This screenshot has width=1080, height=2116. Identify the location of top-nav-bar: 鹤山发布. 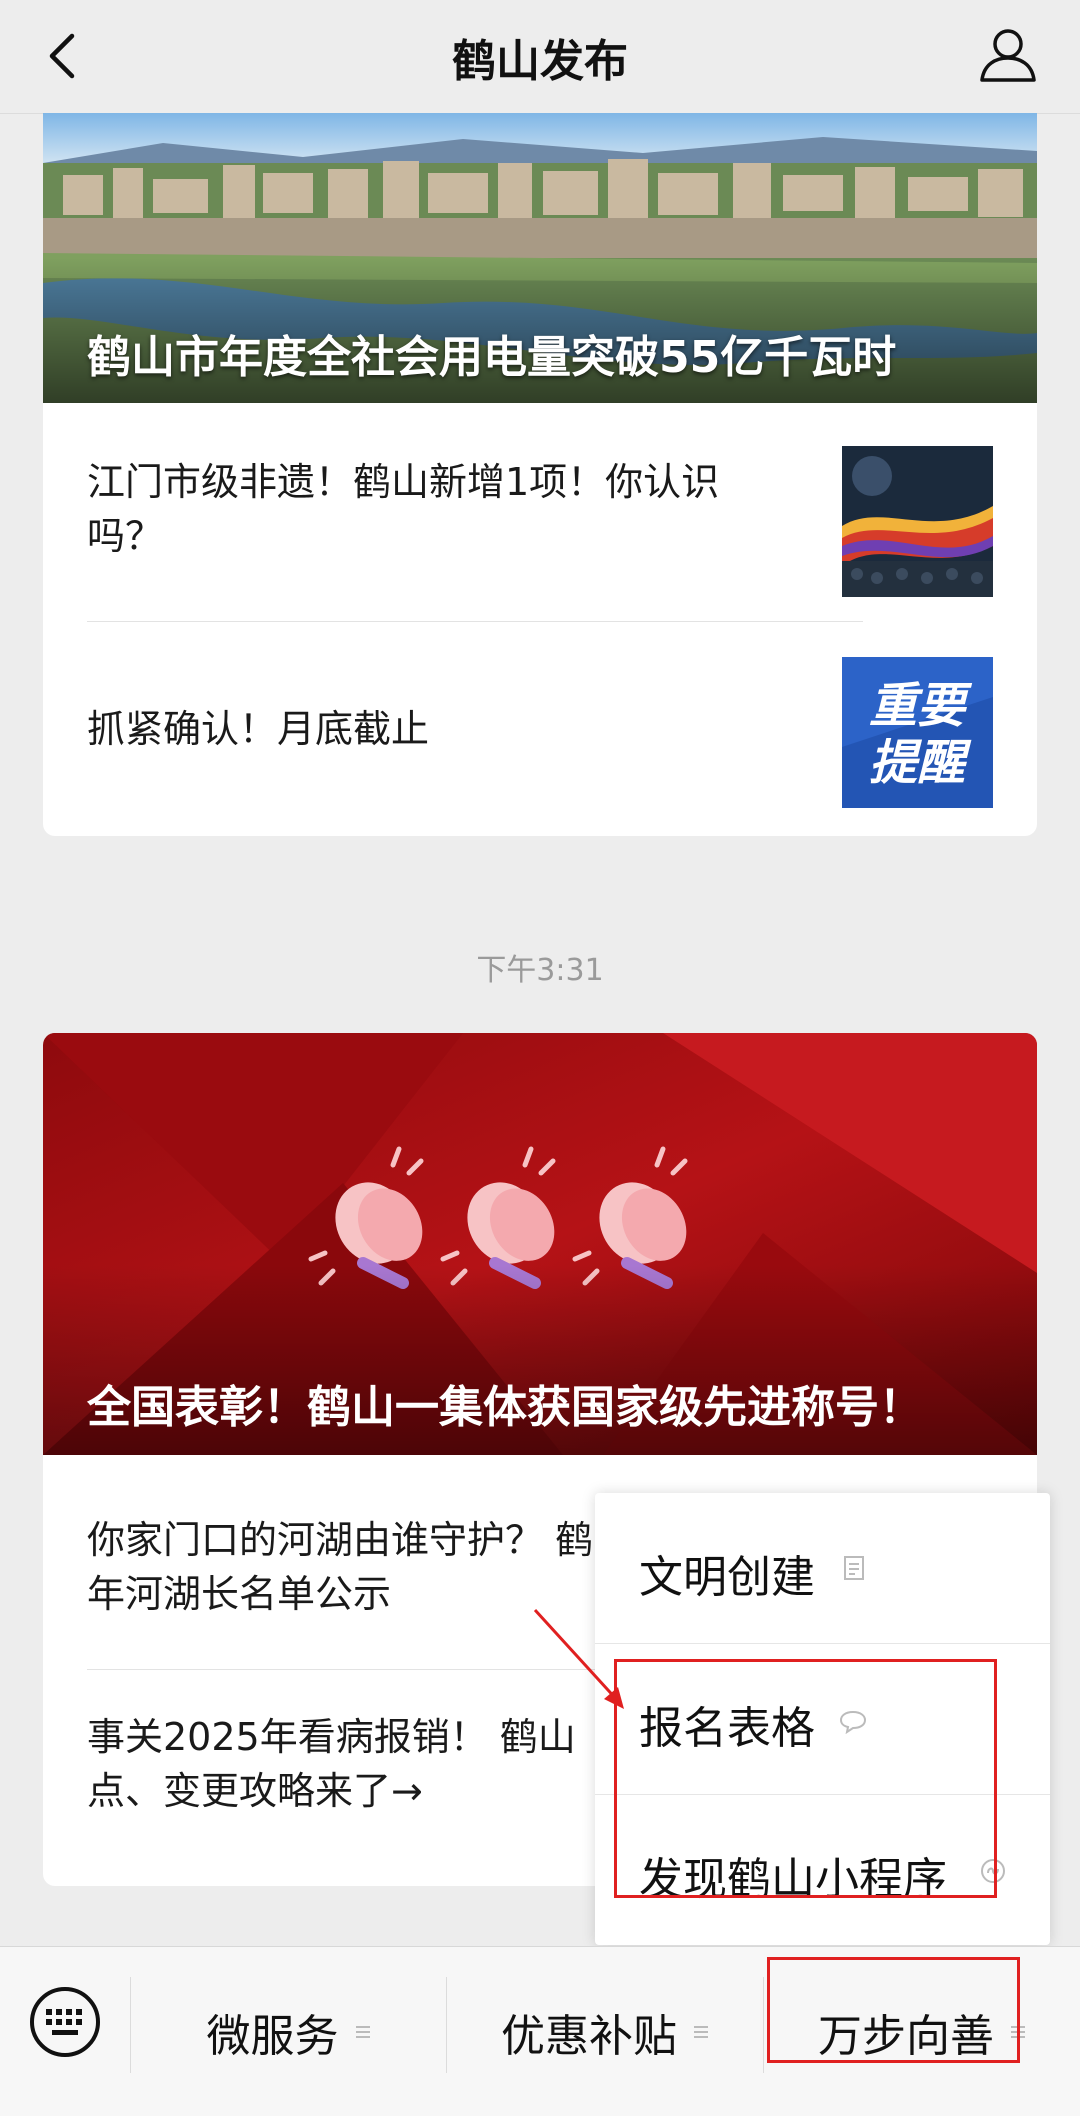
(540, 57).